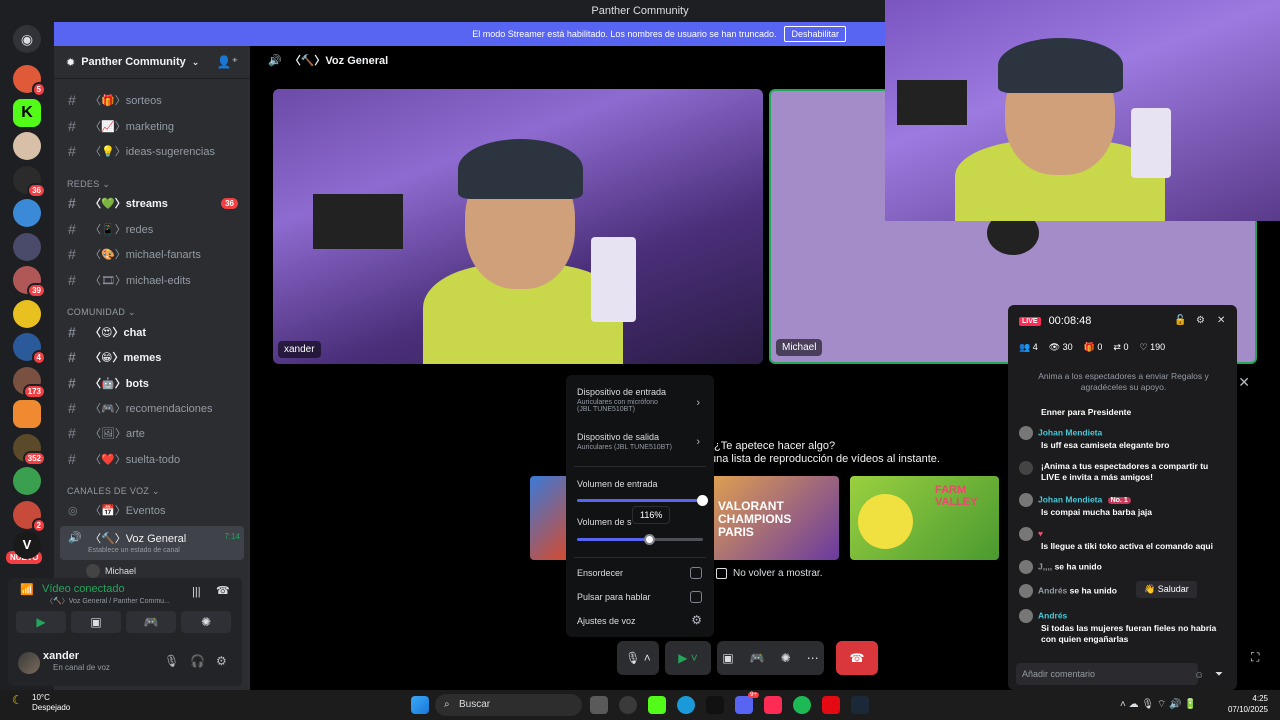  Describe the element at coordinates (27, 590) in the screenshot. I see `signal-icon: 📶` at that location.